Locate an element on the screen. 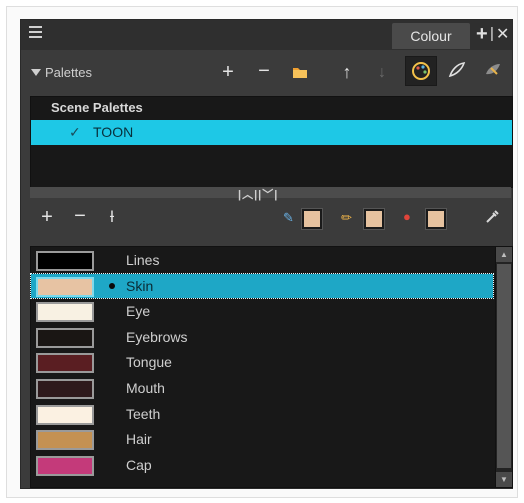 The height and width of the screenshot is (503, 524). colour-name: Tongue is located at coordinates (149, 362).